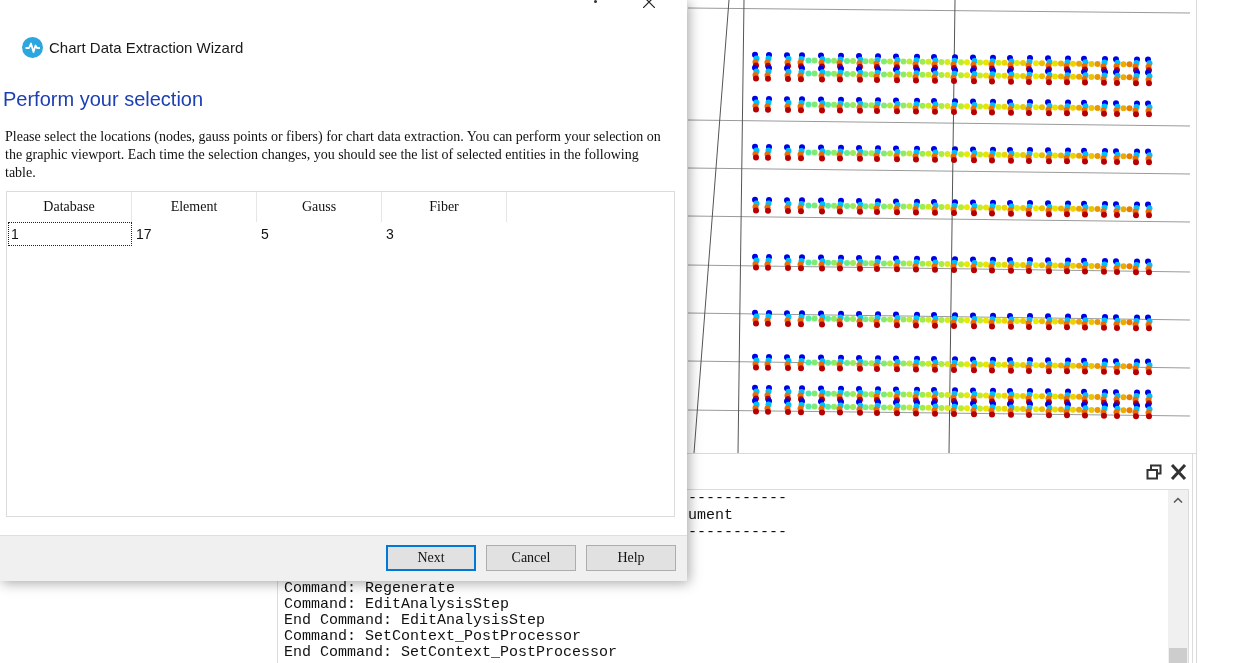 The image size is (1253, 663). Describe the element at coordinates (1178, 655) in the screenshot. I see `scrollbar-thumb` at that location.